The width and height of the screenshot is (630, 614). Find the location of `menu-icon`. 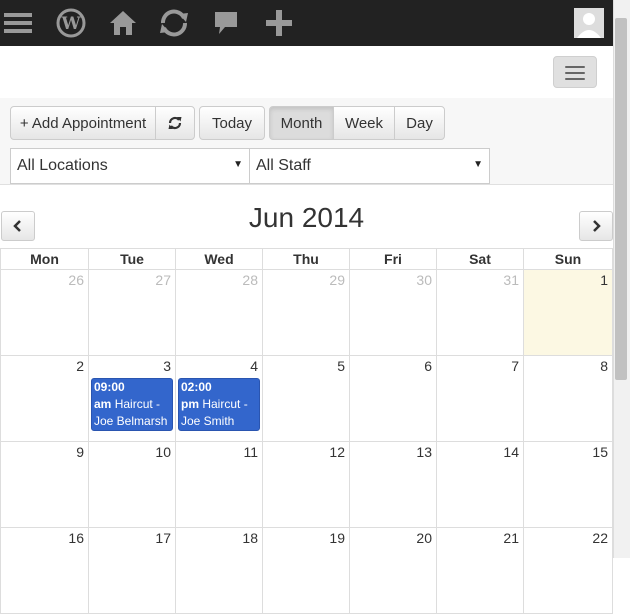

menu-icon is located at coordinates (18, 23).